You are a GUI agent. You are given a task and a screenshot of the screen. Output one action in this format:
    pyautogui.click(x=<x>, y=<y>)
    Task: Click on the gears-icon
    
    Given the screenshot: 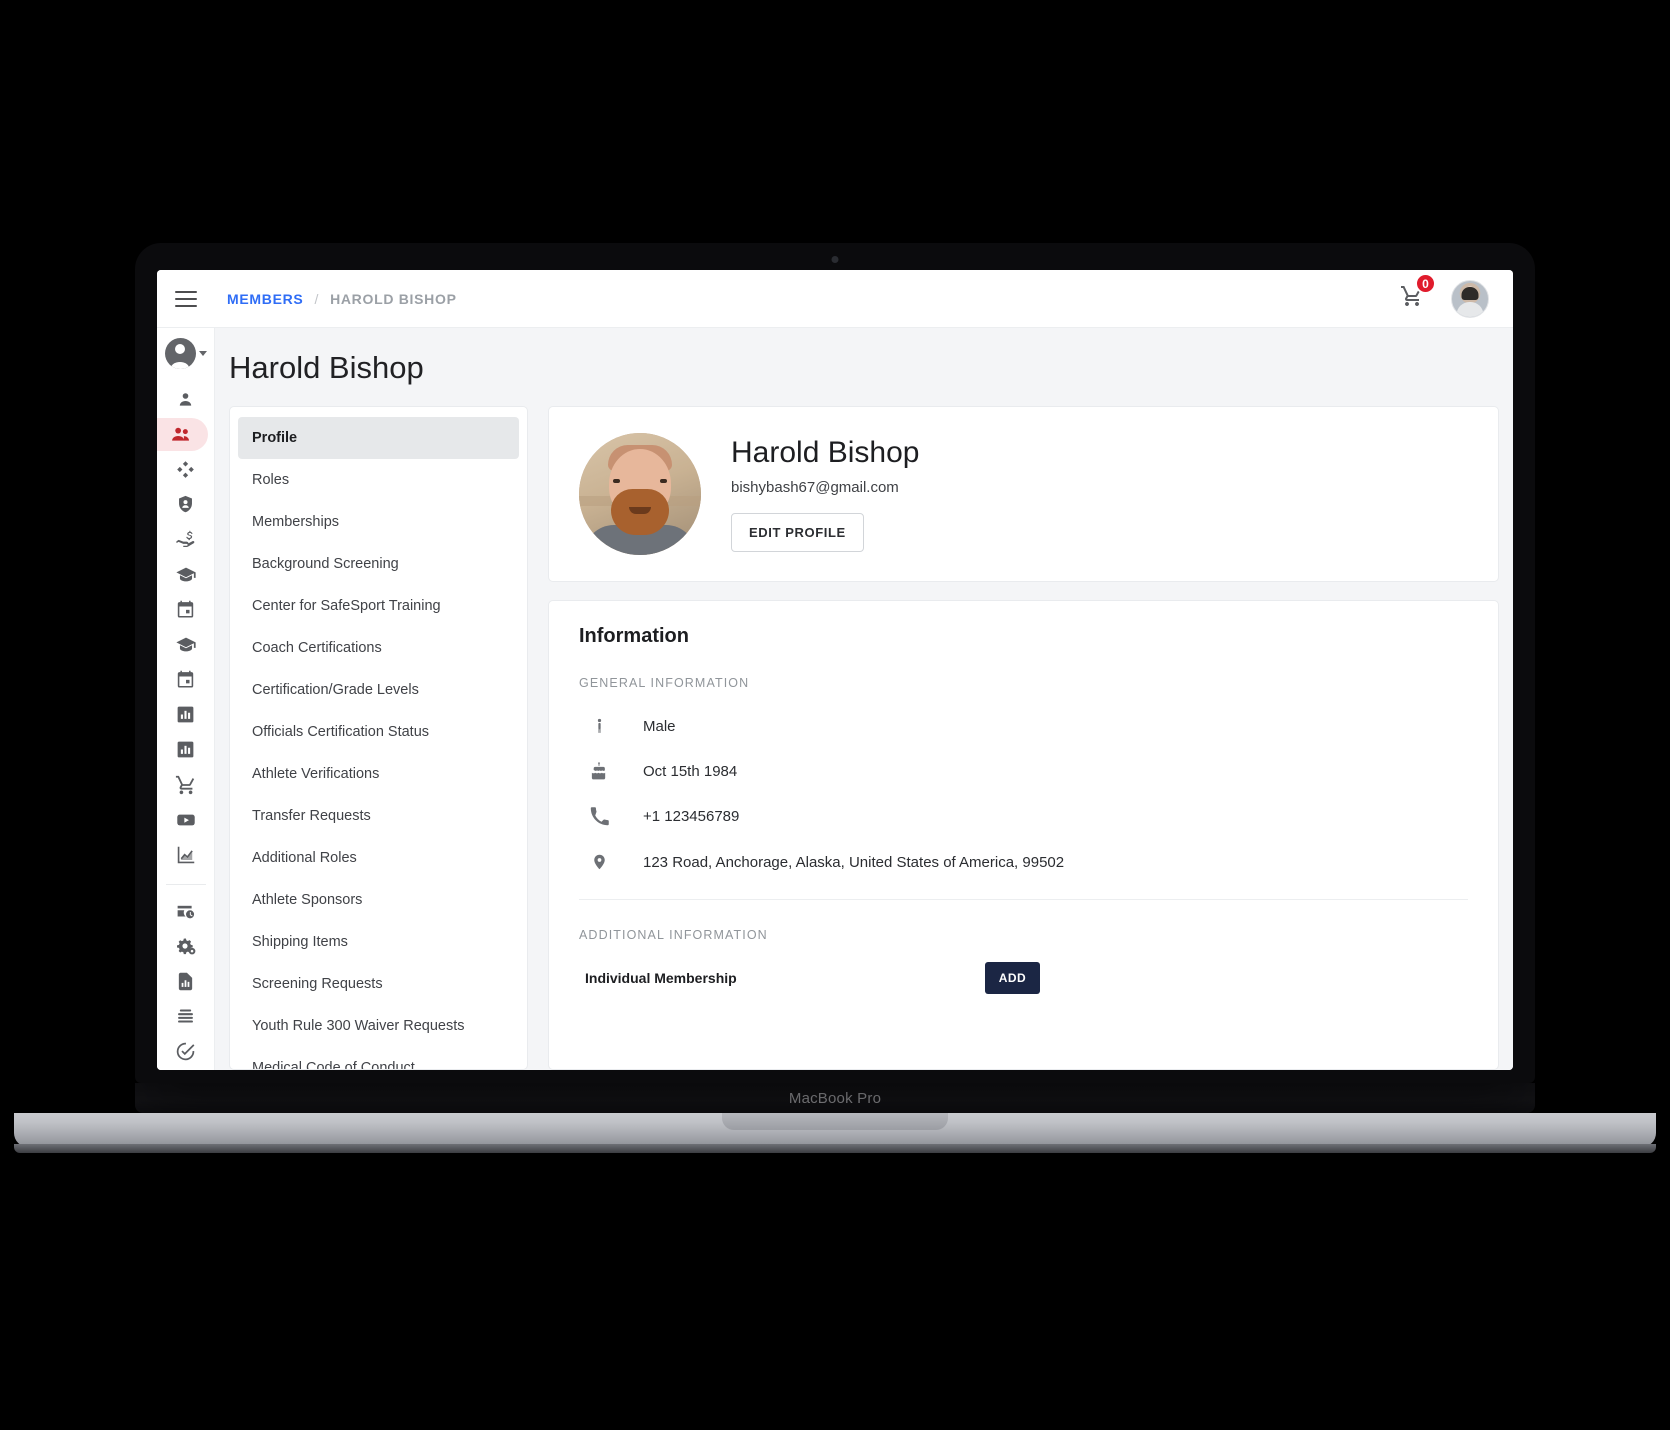 What is the action you would take?
    pyautogui.click(x=185, y=946)
    